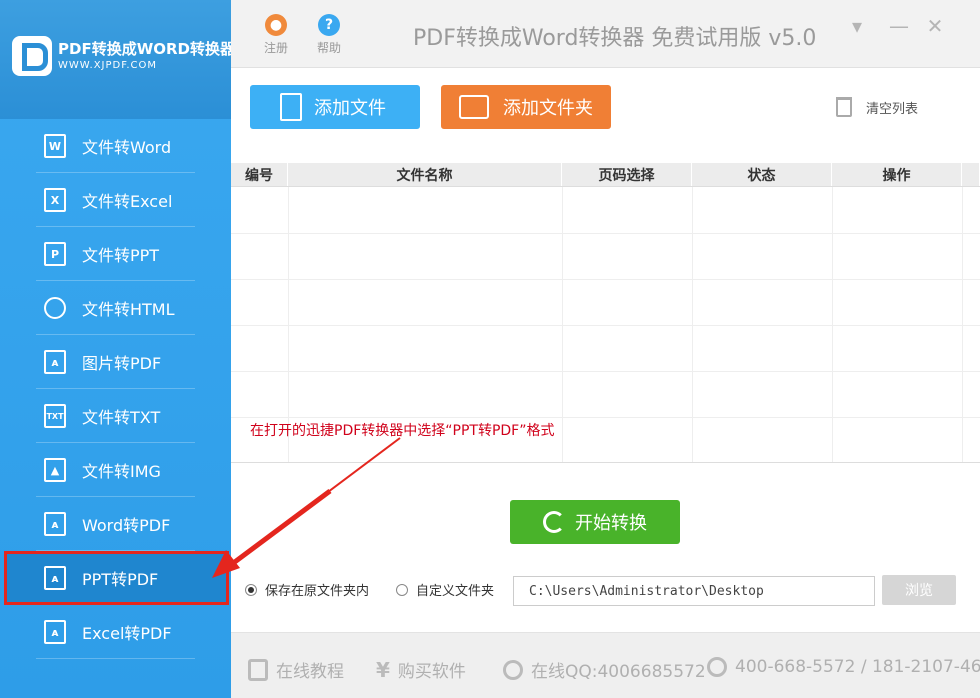 The width and height of the screenshot is (980, 698). What do you see at coordinates (554, 522) in the screenshot?
I see `refresh-icon` at bounding box center [554, 522].